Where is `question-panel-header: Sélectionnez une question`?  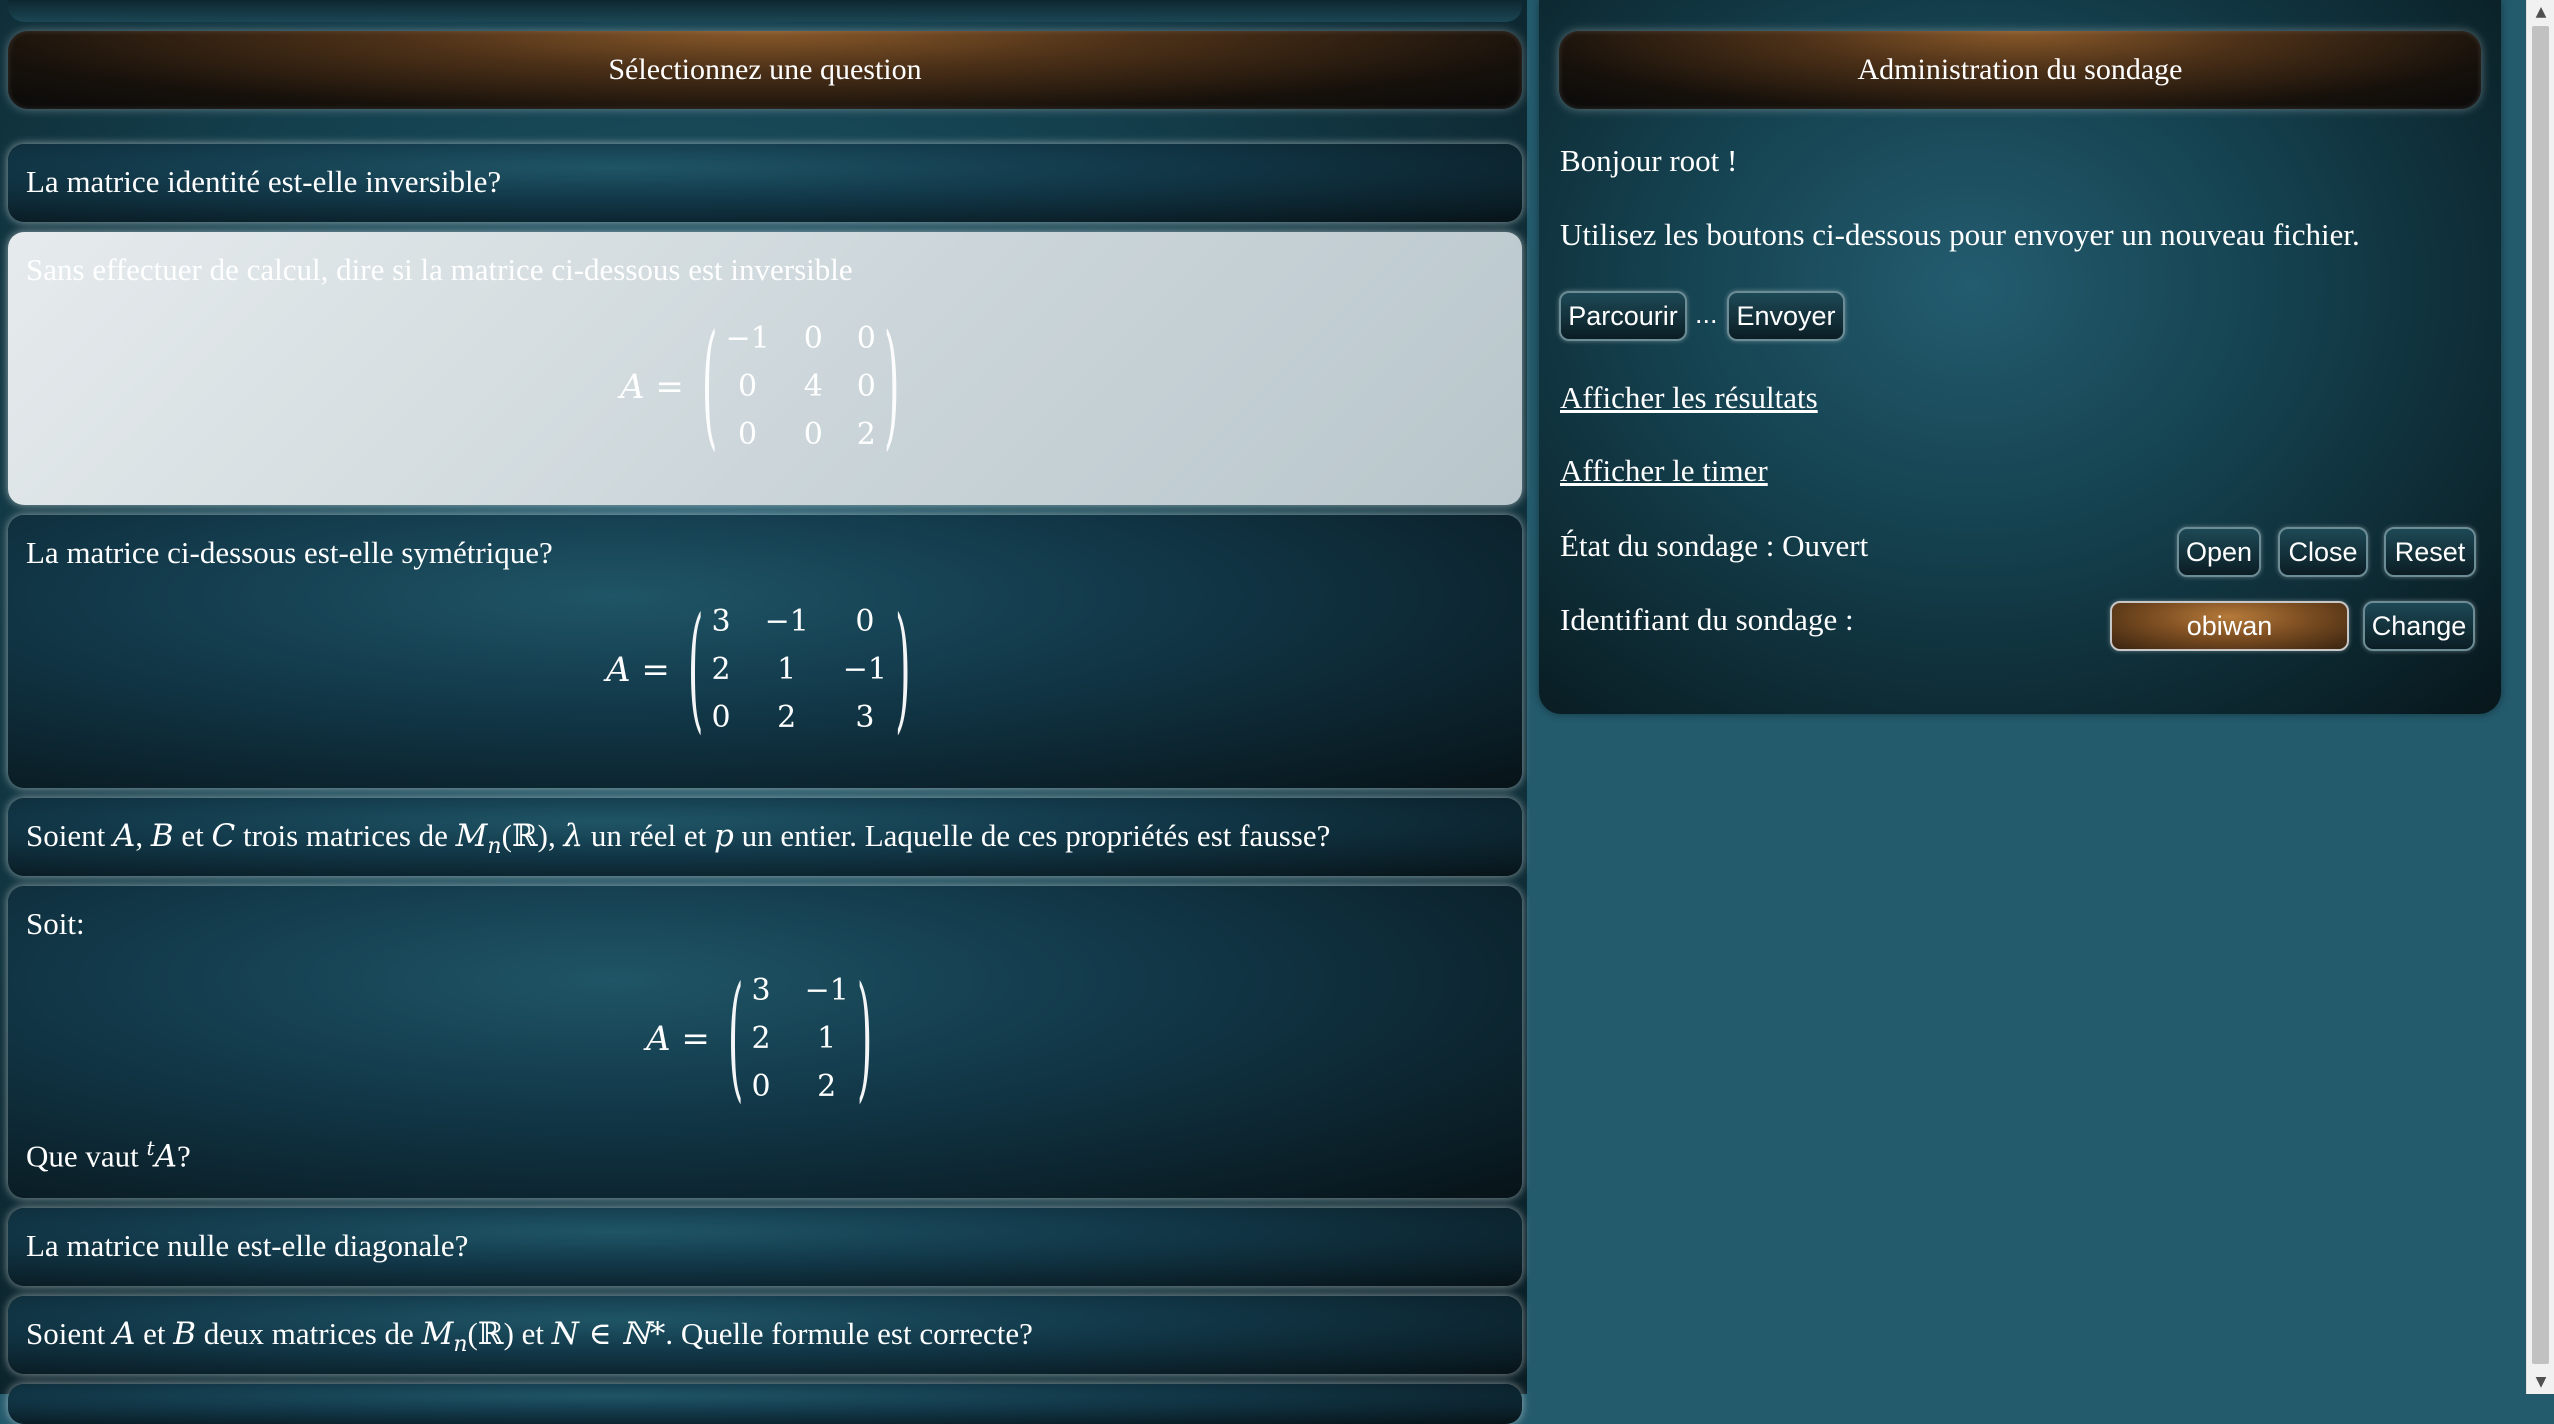
question-panel-header: Sélectionnez une question is located at coordinates (765, 70).